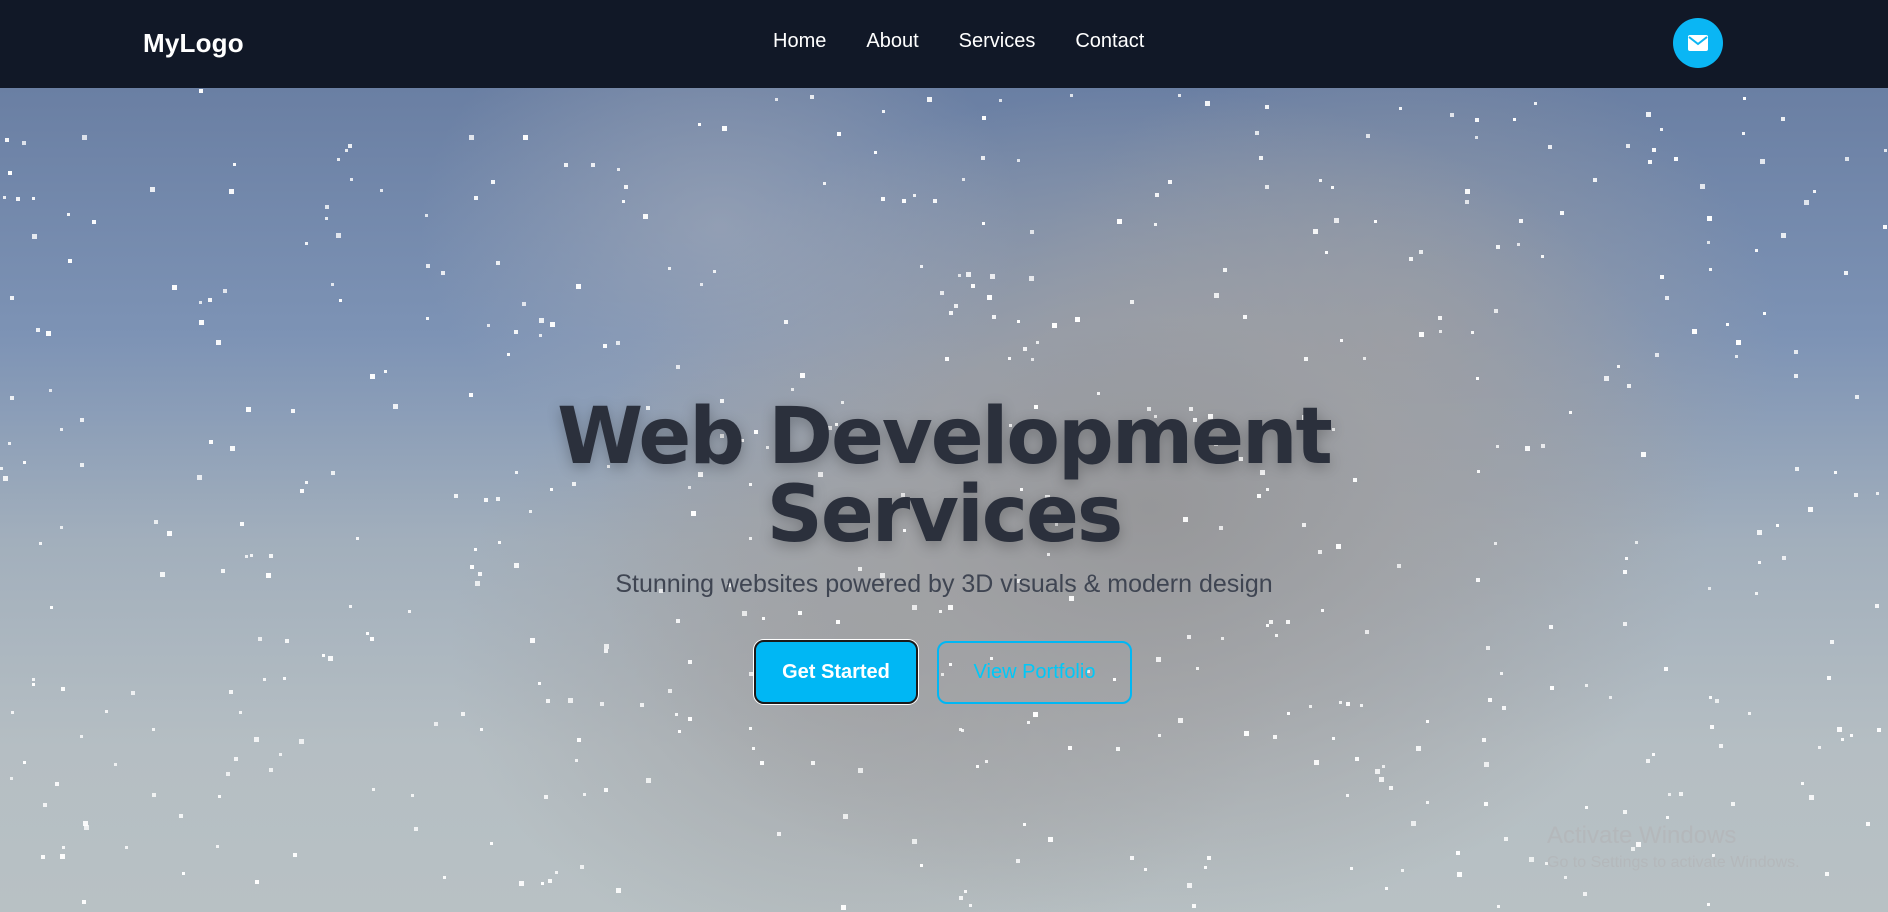  Describe the element at coordinates (1034, 672) in the screenshot. I see `view-portfolio-button: View Portfolio` at that location.